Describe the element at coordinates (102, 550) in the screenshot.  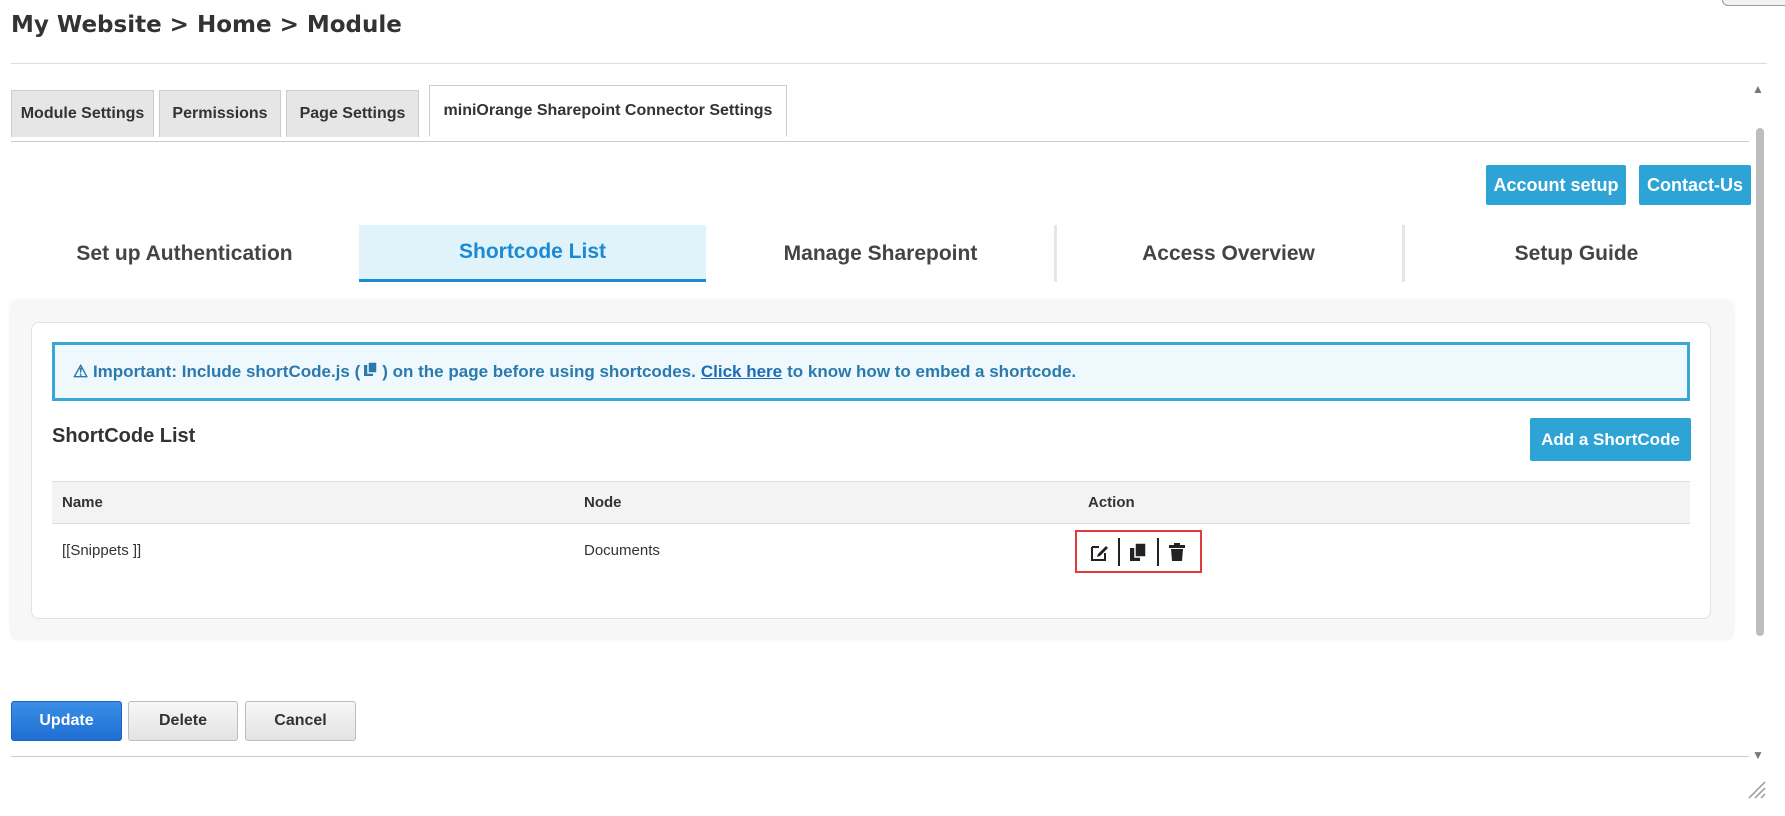
I see `row-name: [[Snippets ]]` at that location.